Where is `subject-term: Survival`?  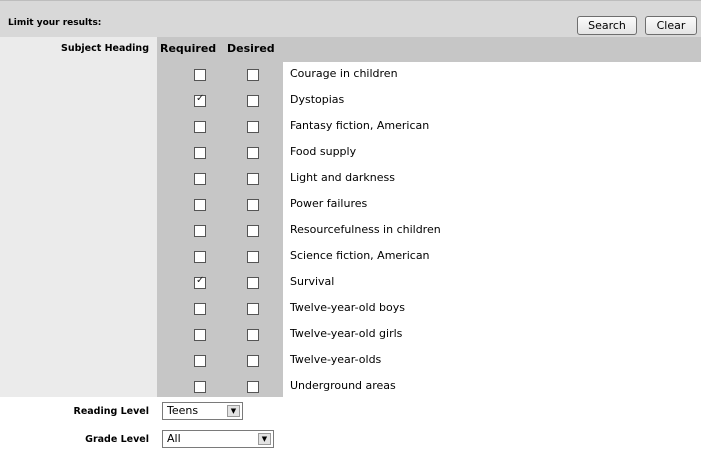
subject-term: Survival is located at coordinates (312, 281).